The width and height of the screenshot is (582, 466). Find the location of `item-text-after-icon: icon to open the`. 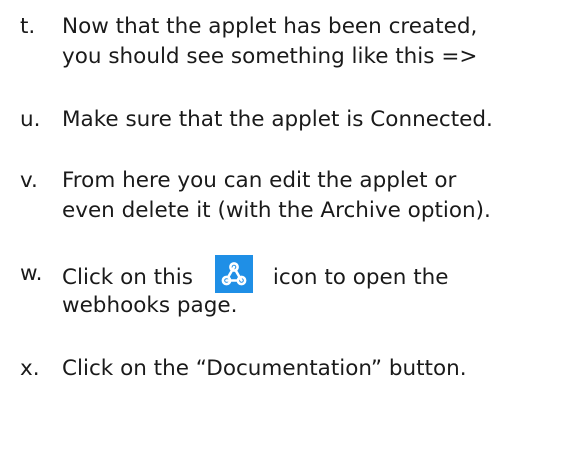

item-text-after-icon: icon to open the is located at coordinates (360, 277).